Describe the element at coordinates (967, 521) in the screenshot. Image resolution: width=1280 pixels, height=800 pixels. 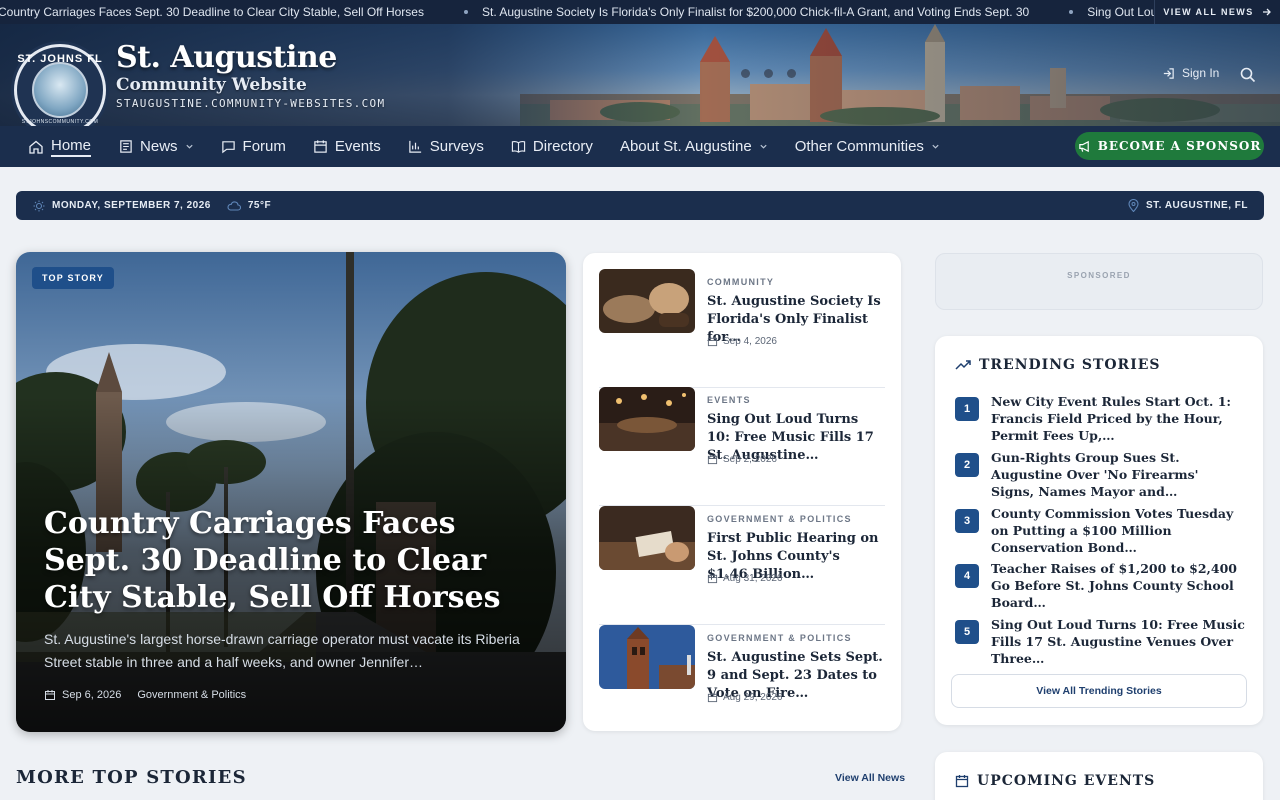
I see `rank-badge: 3` at that location.